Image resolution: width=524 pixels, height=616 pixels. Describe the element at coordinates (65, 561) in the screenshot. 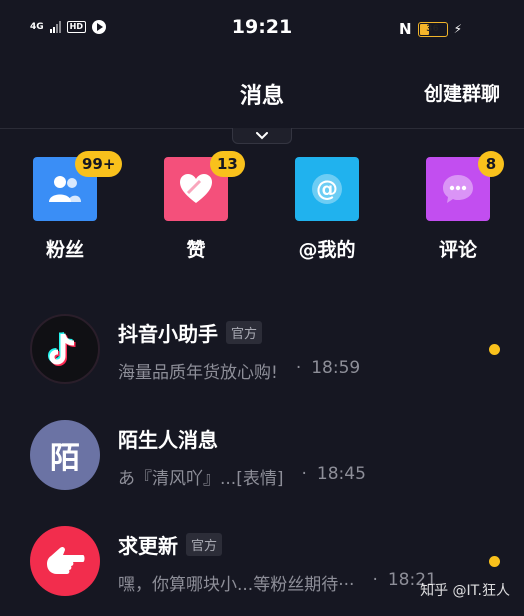

I see `pointing-hand-icon` at that location.